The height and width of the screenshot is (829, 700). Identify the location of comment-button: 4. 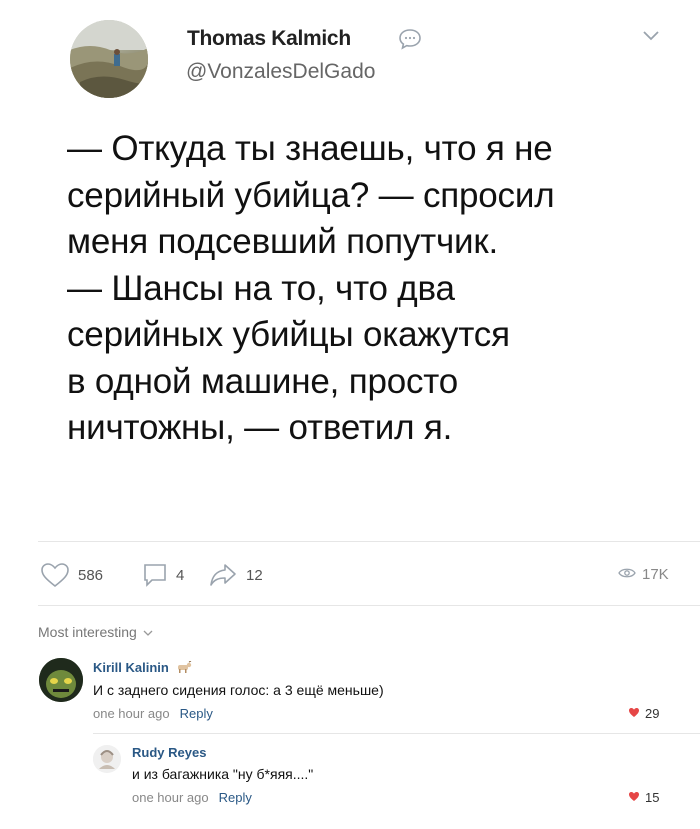
(163, 575).